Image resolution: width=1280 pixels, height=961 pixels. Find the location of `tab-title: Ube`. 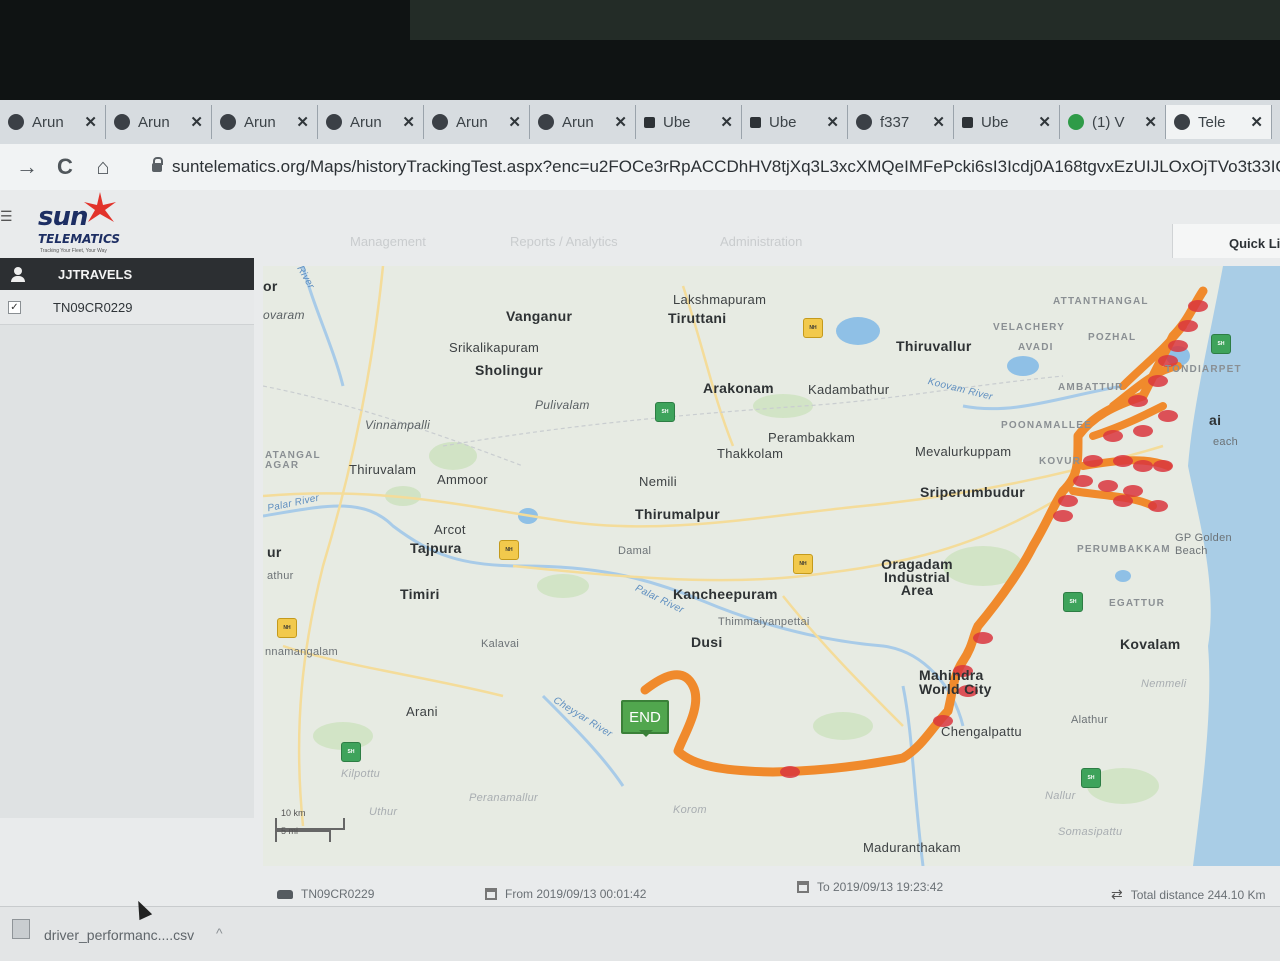

tab-title: Ube is located at coordinates (783, 122).